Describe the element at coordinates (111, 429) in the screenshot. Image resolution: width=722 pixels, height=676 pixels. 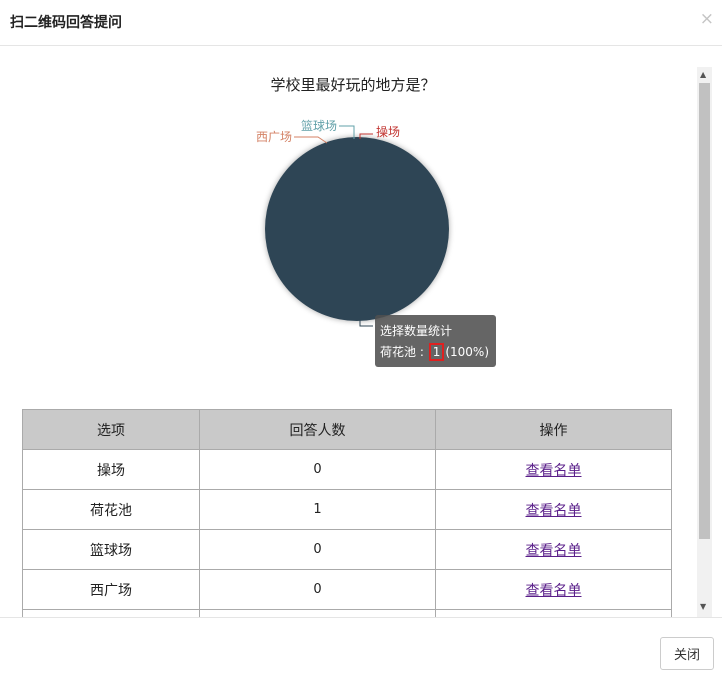
I see `column-header-option: 选项` at that location.